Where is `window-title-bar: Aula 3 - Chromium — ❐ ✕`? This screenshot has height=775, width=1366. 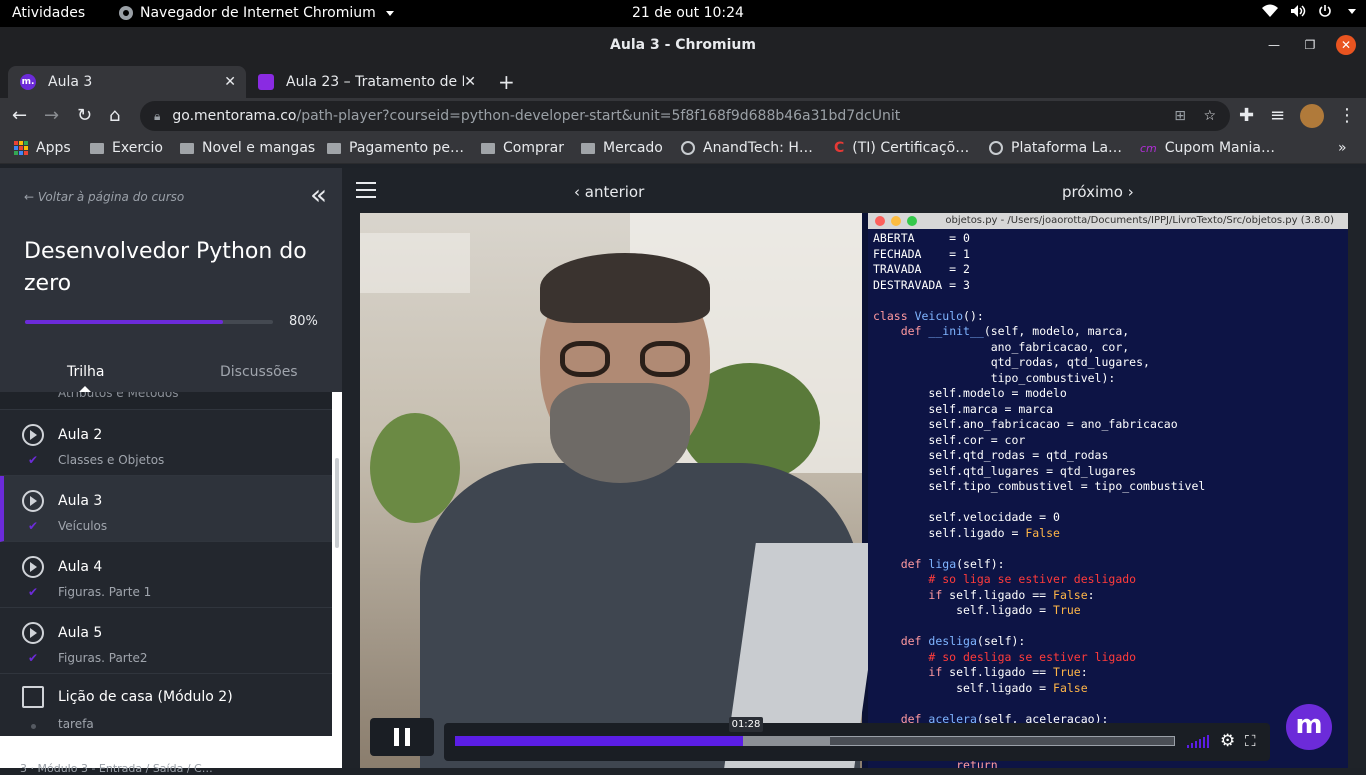
window-title-bar: Aula 3 - Chromium — ❐ ✕ is located at coordinates (683, 45).